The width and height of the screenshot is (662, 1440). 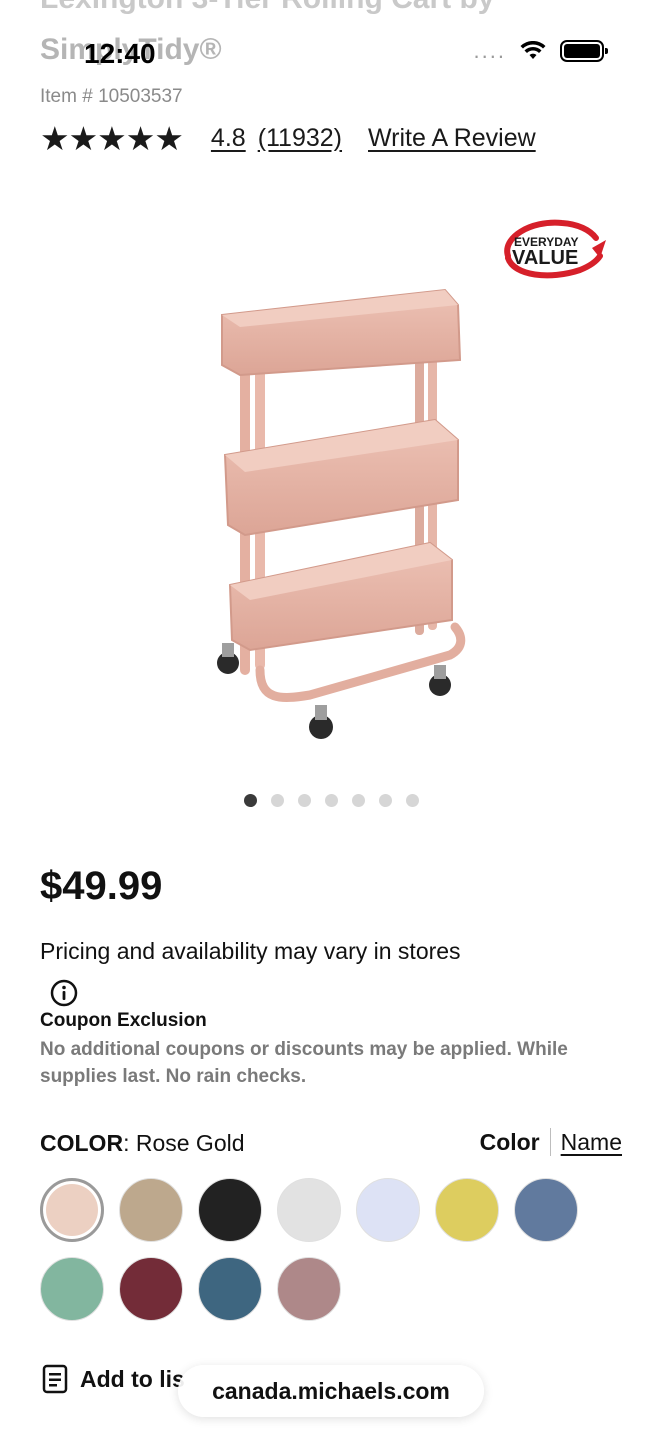 I want to click on color-label-key: COLOR, so click(x=82, y=1143).